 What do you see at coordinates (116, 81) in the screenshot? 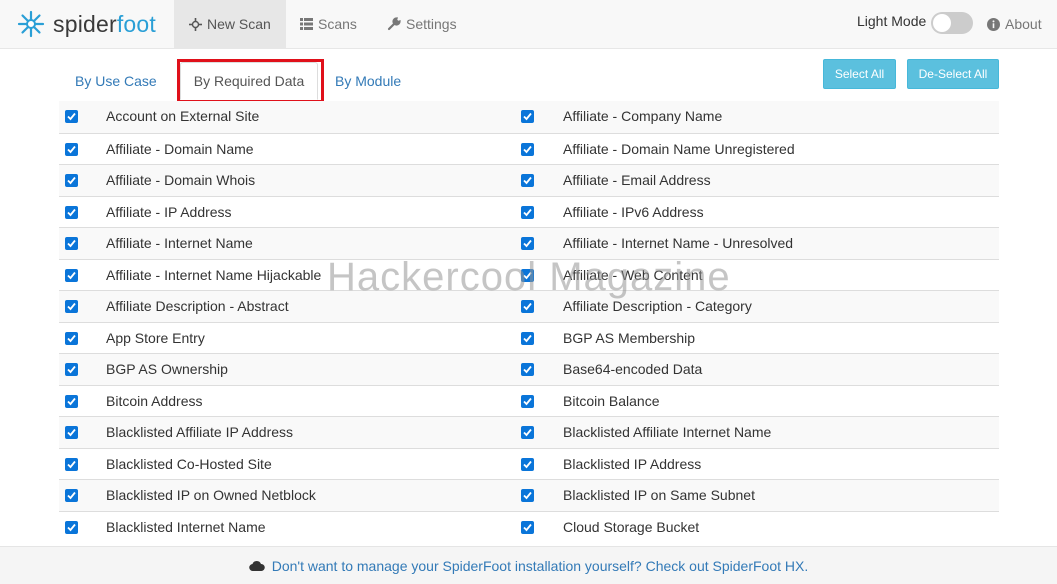
I see `tab-by-use-case: By Use Case` at bounding box center [116, 81].